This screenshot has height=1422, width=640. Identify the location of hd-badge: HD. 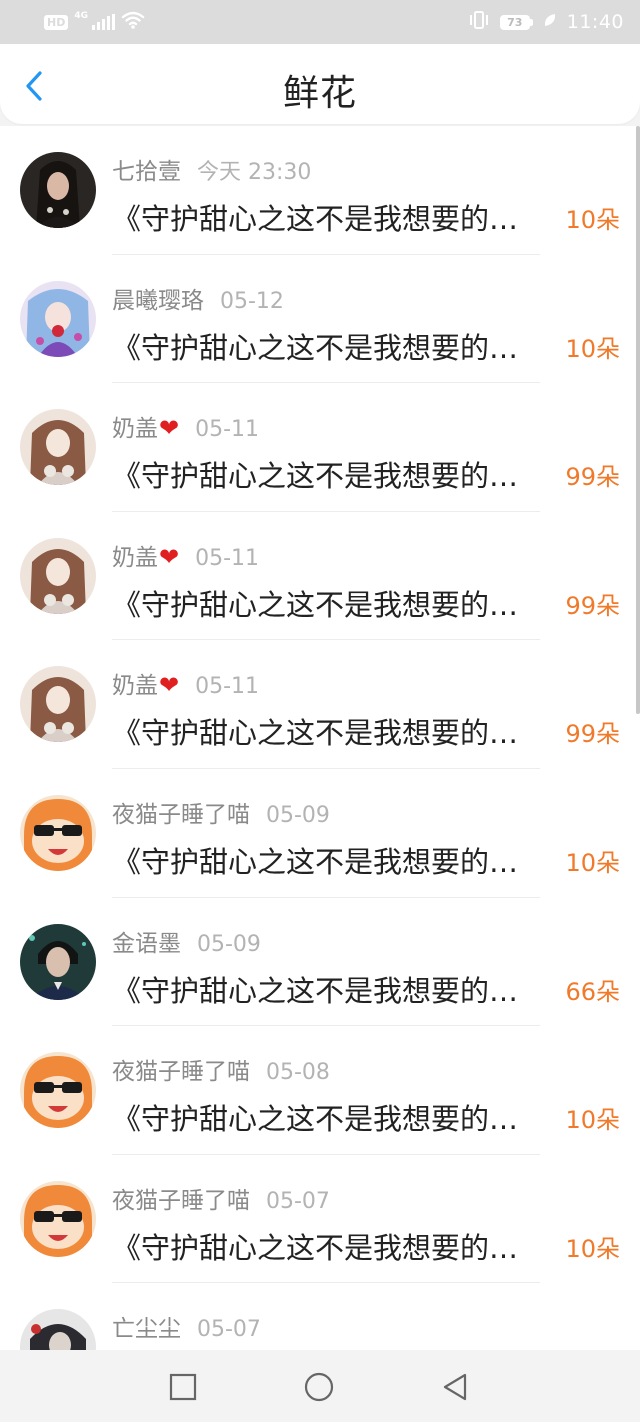
(56, 22).